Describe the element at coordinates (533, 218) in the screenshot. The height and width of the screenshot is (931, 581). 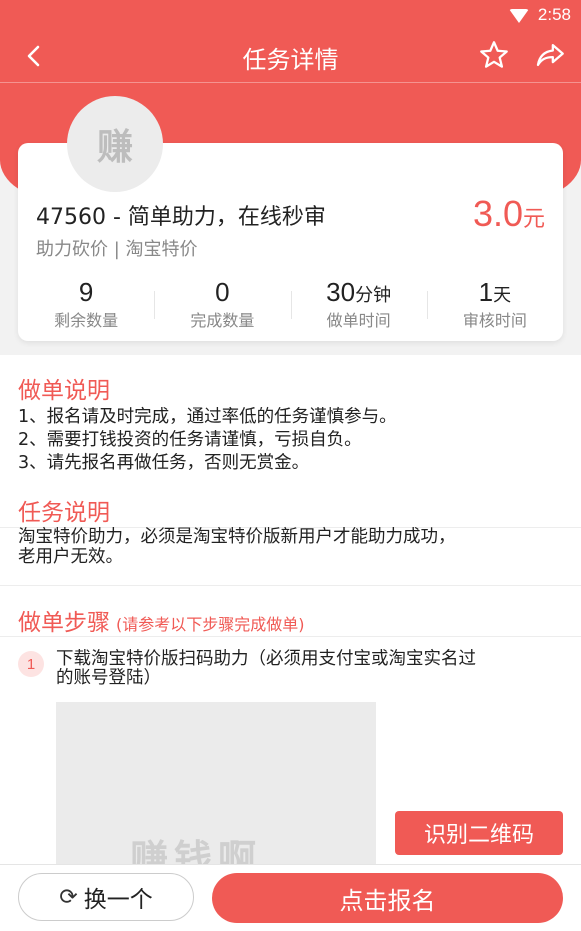
I see `price-unit: 元` at that location.